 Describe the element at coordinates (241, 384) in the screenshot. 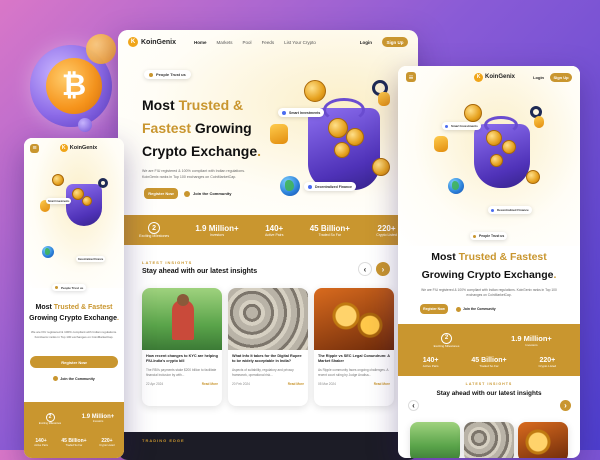

I see `article-date: 20 Feb 2024` at that location.